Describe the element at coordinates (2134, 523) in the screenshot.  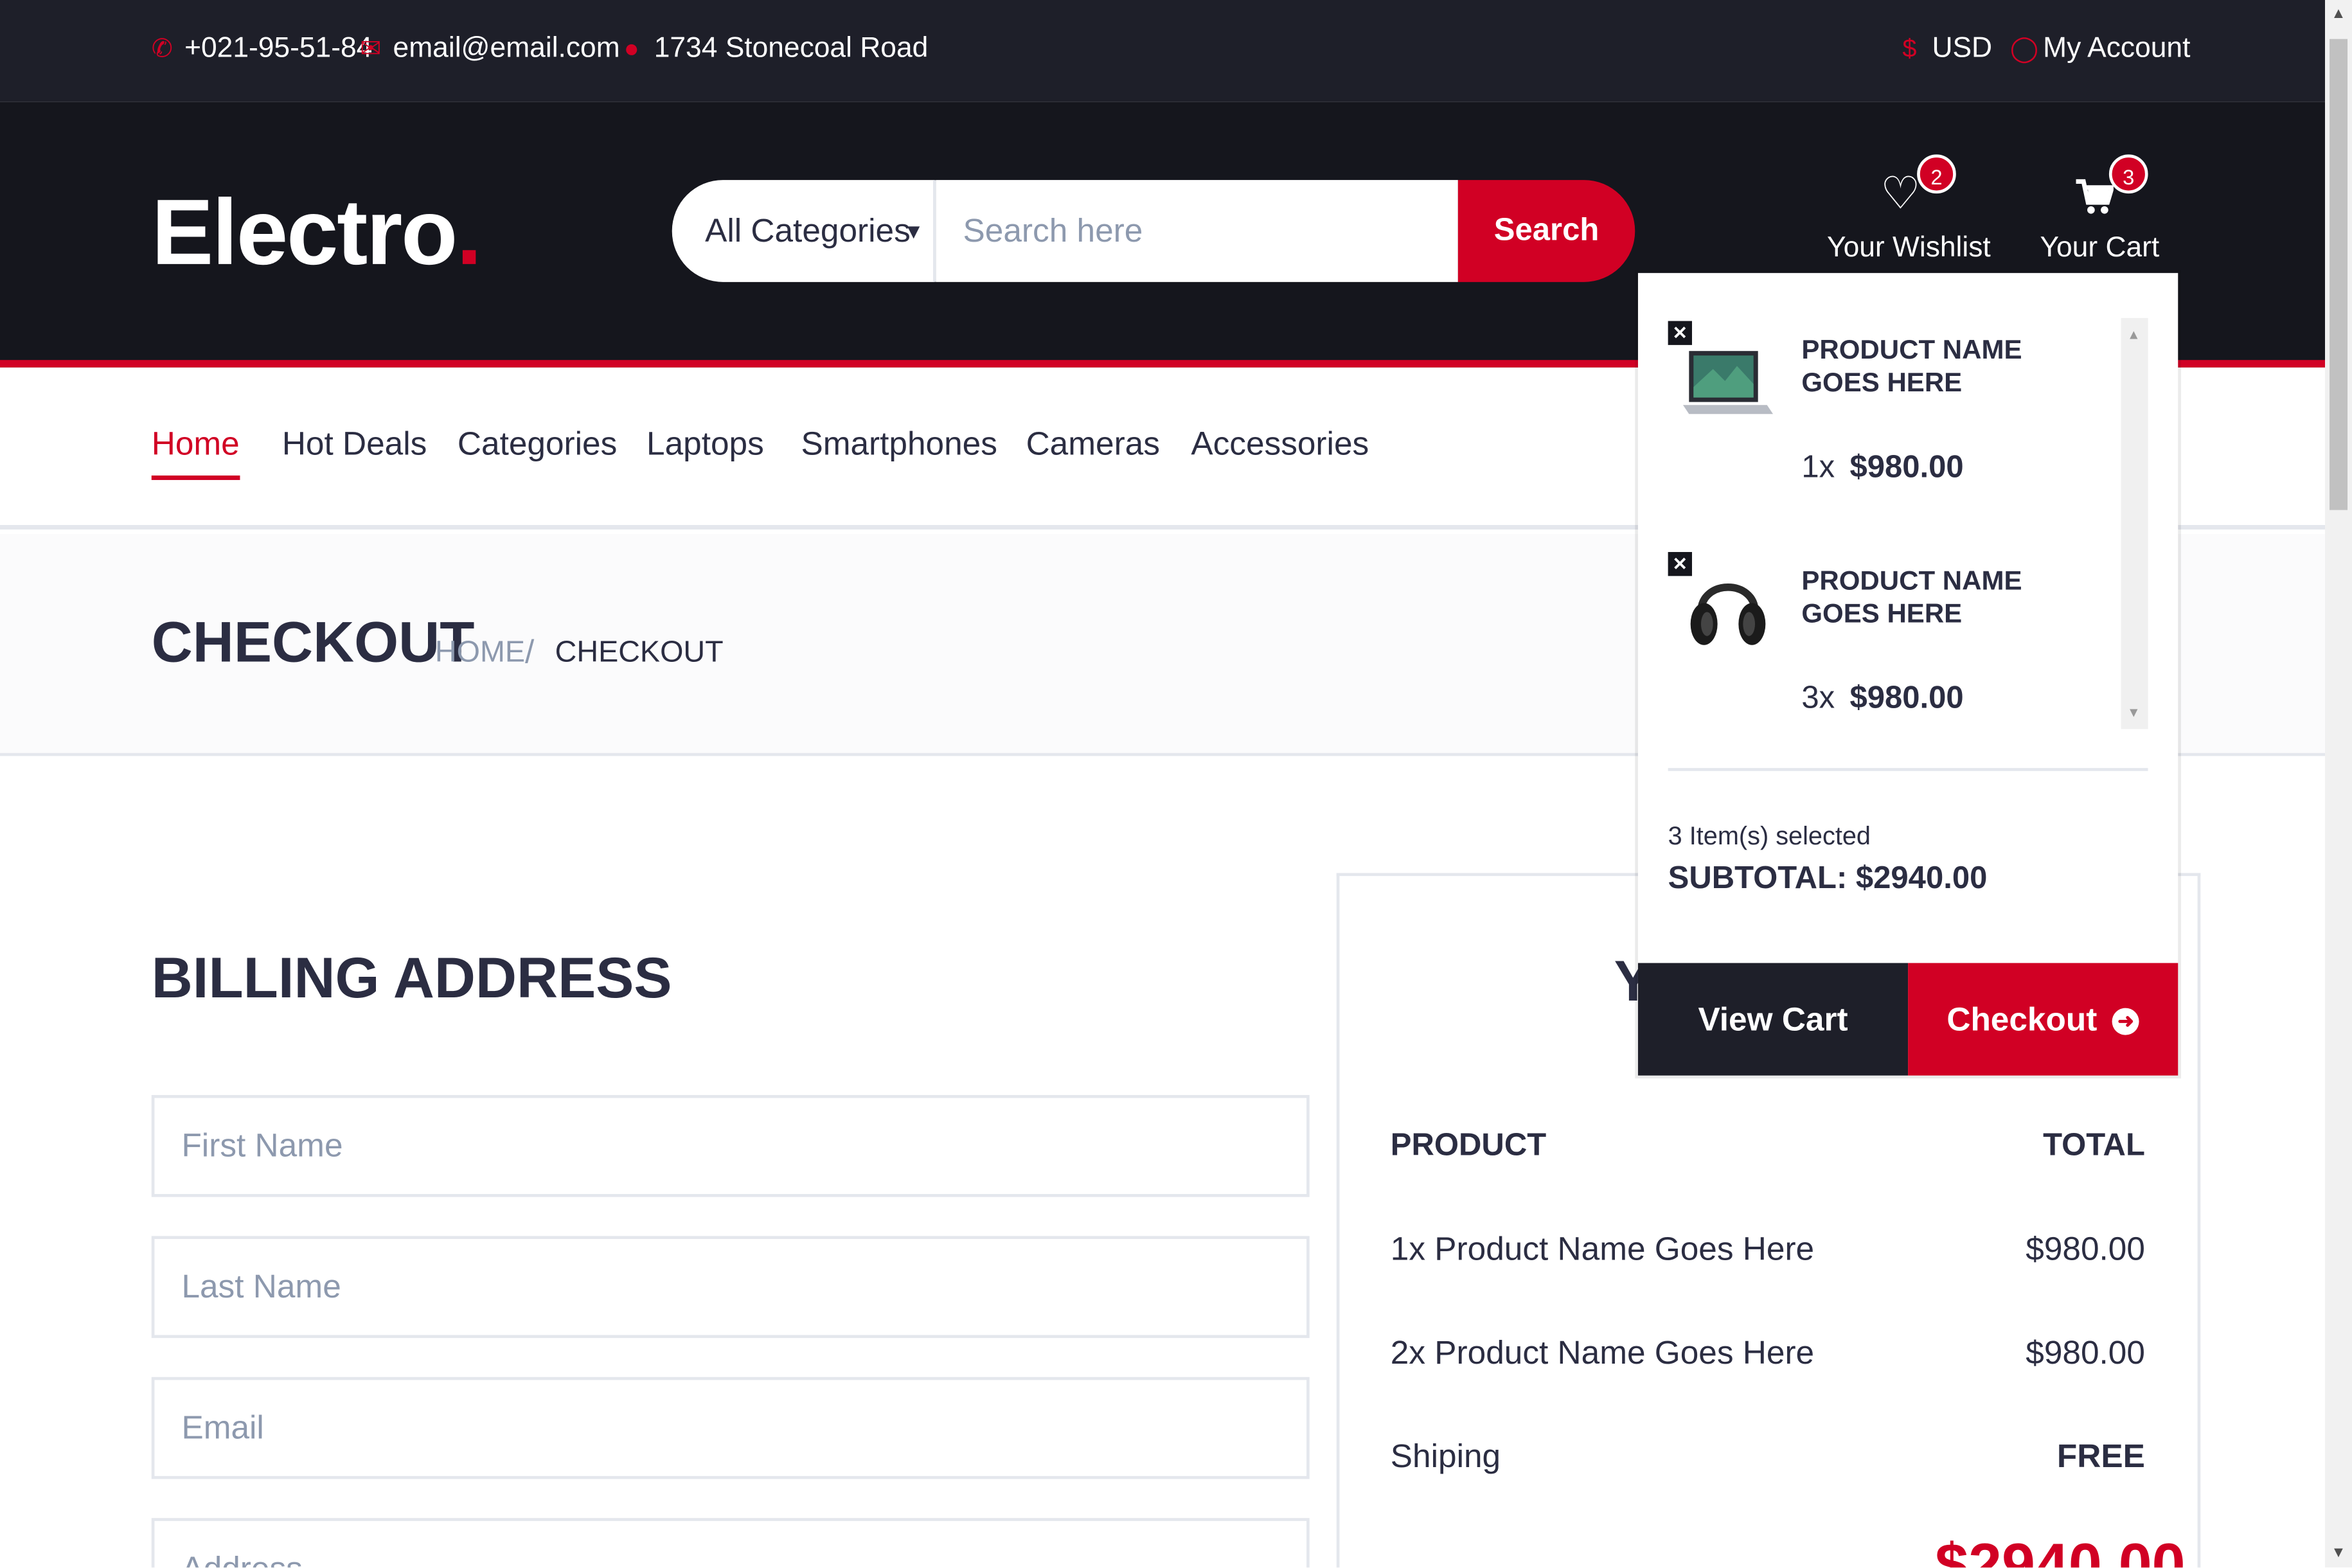
I see `cart-dropdown-scrollbar: ▲ ▼` at that location.